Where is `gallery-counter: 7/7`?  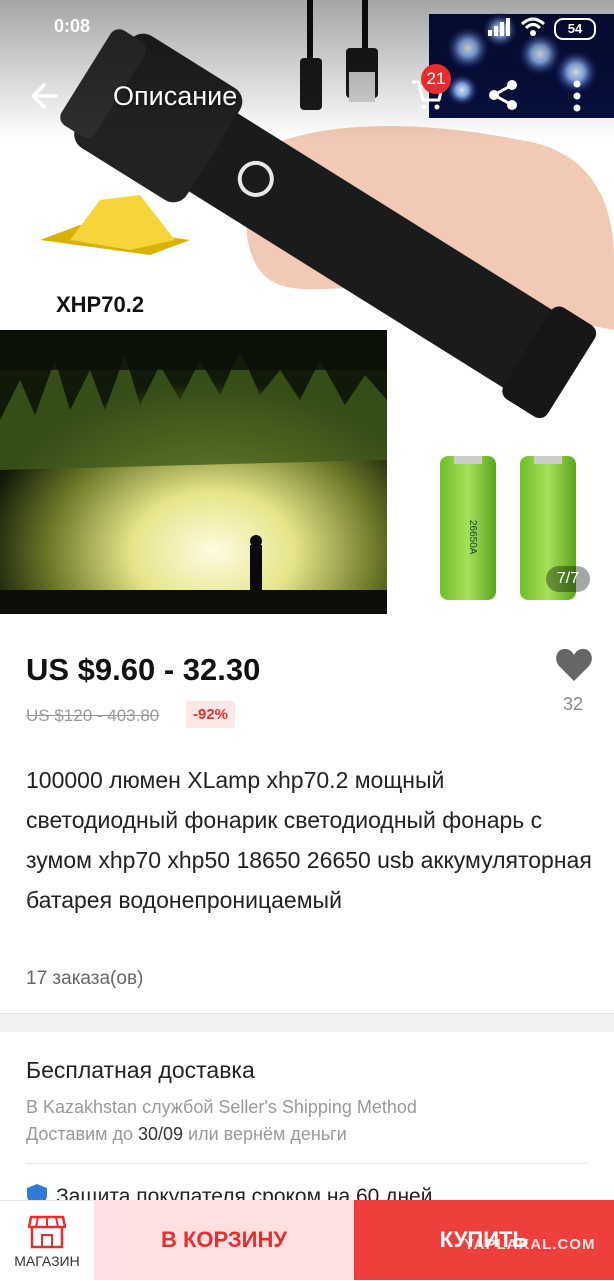 gallery-counter: 7/7 is located at coordinates (568, 579).